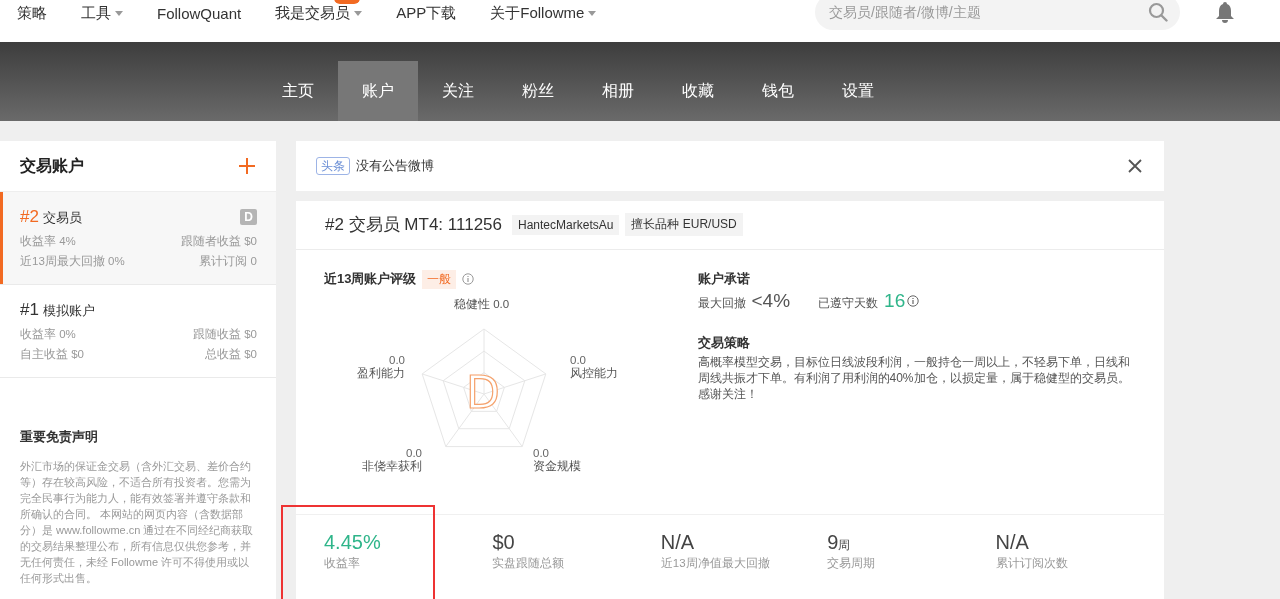 The width and height of the screenshot is (1280, 599). What do you see at coordinates (458, 91) in the screenshot?
I see `tab: 关注` at bounding box center [458, 91].